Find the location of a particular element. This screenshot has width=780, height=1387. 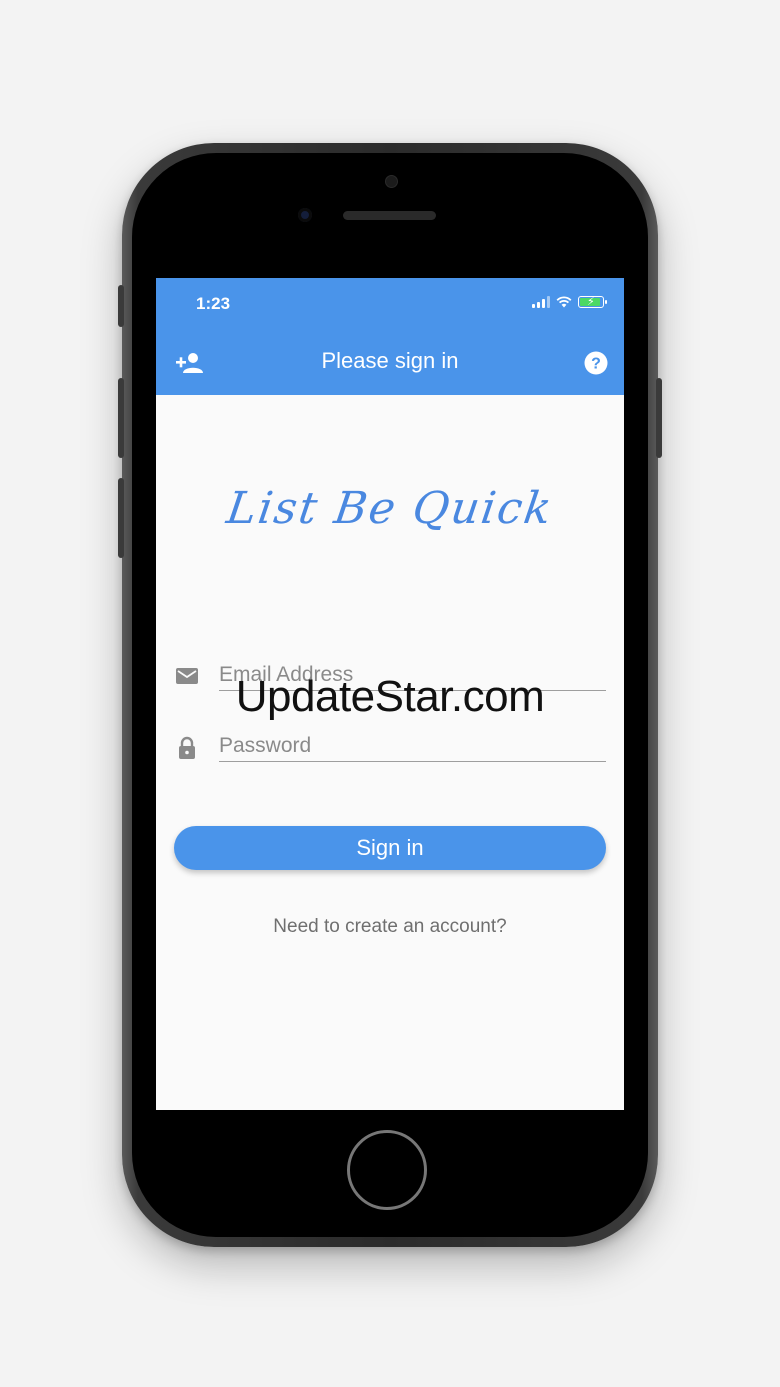

battery-icon: ⚡ is located at coordinates (592, 302).